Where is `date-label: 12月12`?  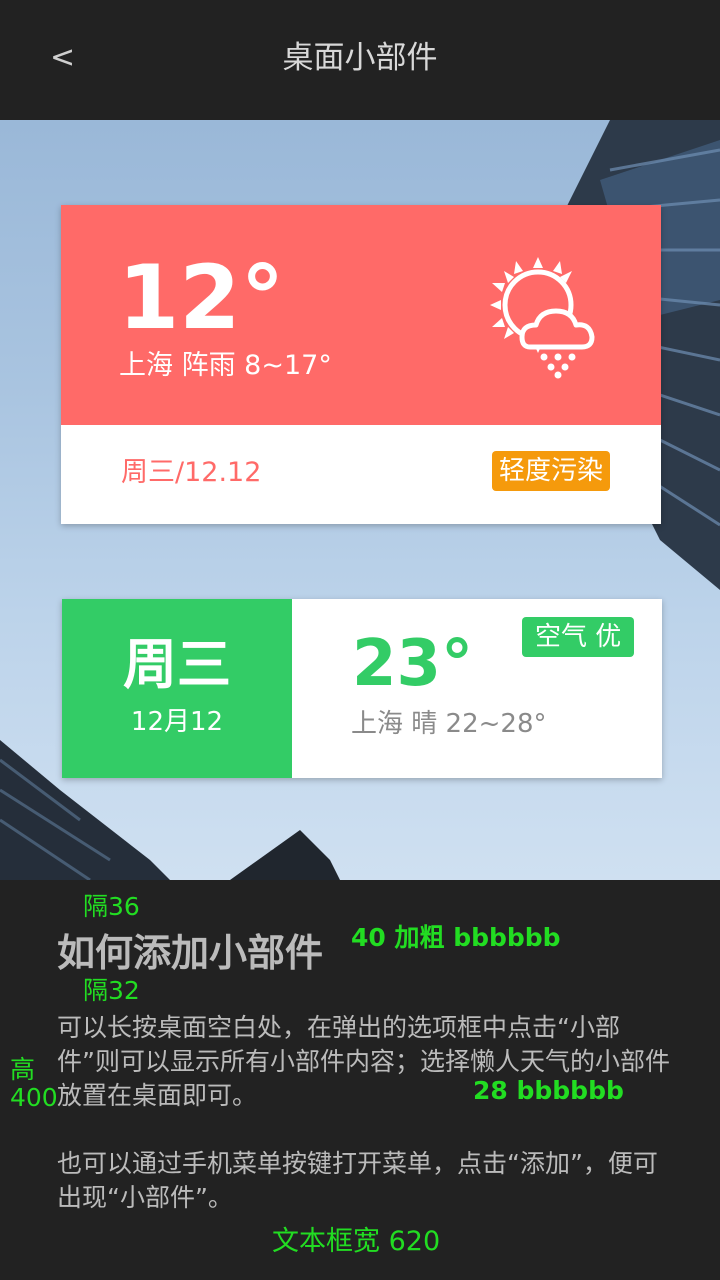
date-label: 12月12 is located at coordinates (177, 722).